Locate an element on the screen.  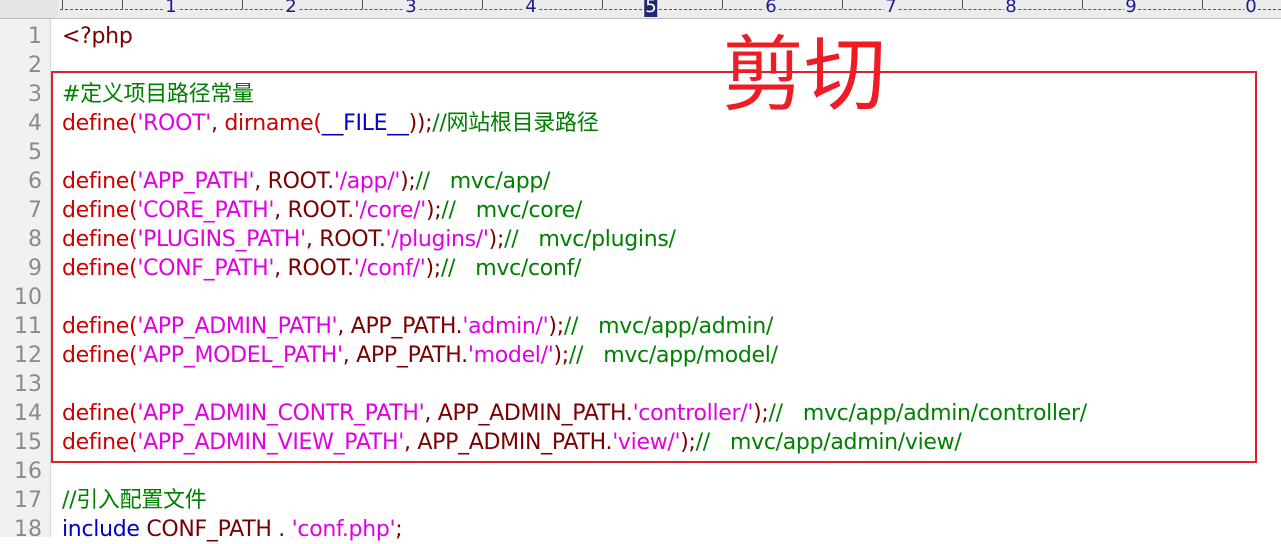
line-number: 2 is located at coordinates (35, 65).